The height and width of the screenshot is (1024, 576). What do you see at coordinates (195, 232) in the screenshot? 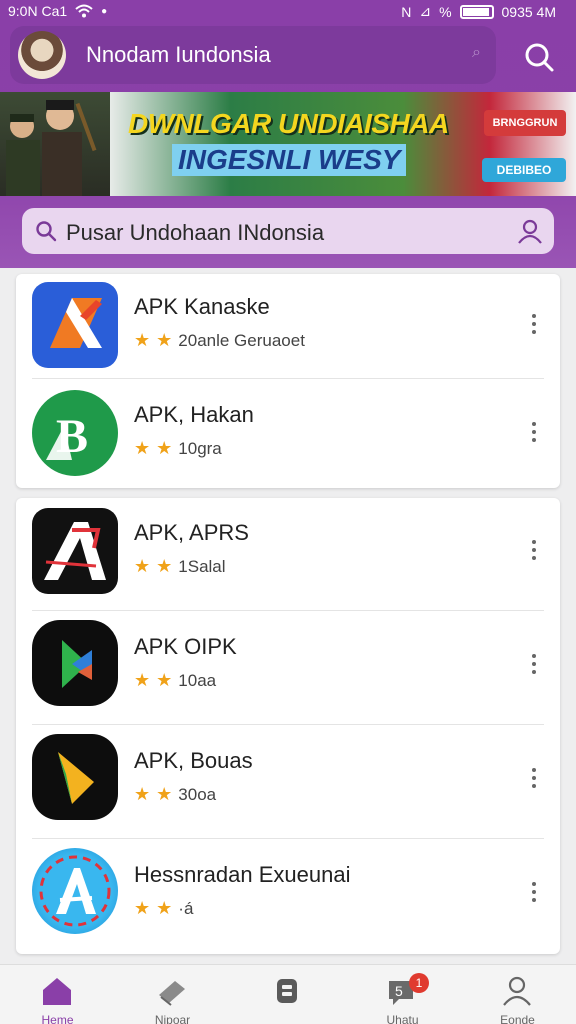
I see `search-placeholder: Pusar Undohaan INdonsia` at bounding box center [195, 232].